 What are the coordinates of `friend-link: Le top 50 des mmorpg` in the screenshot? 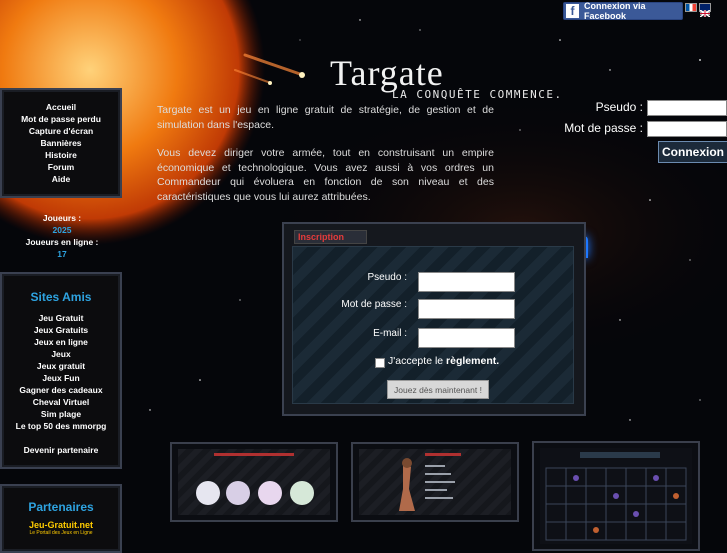 It's located at (61, 426).